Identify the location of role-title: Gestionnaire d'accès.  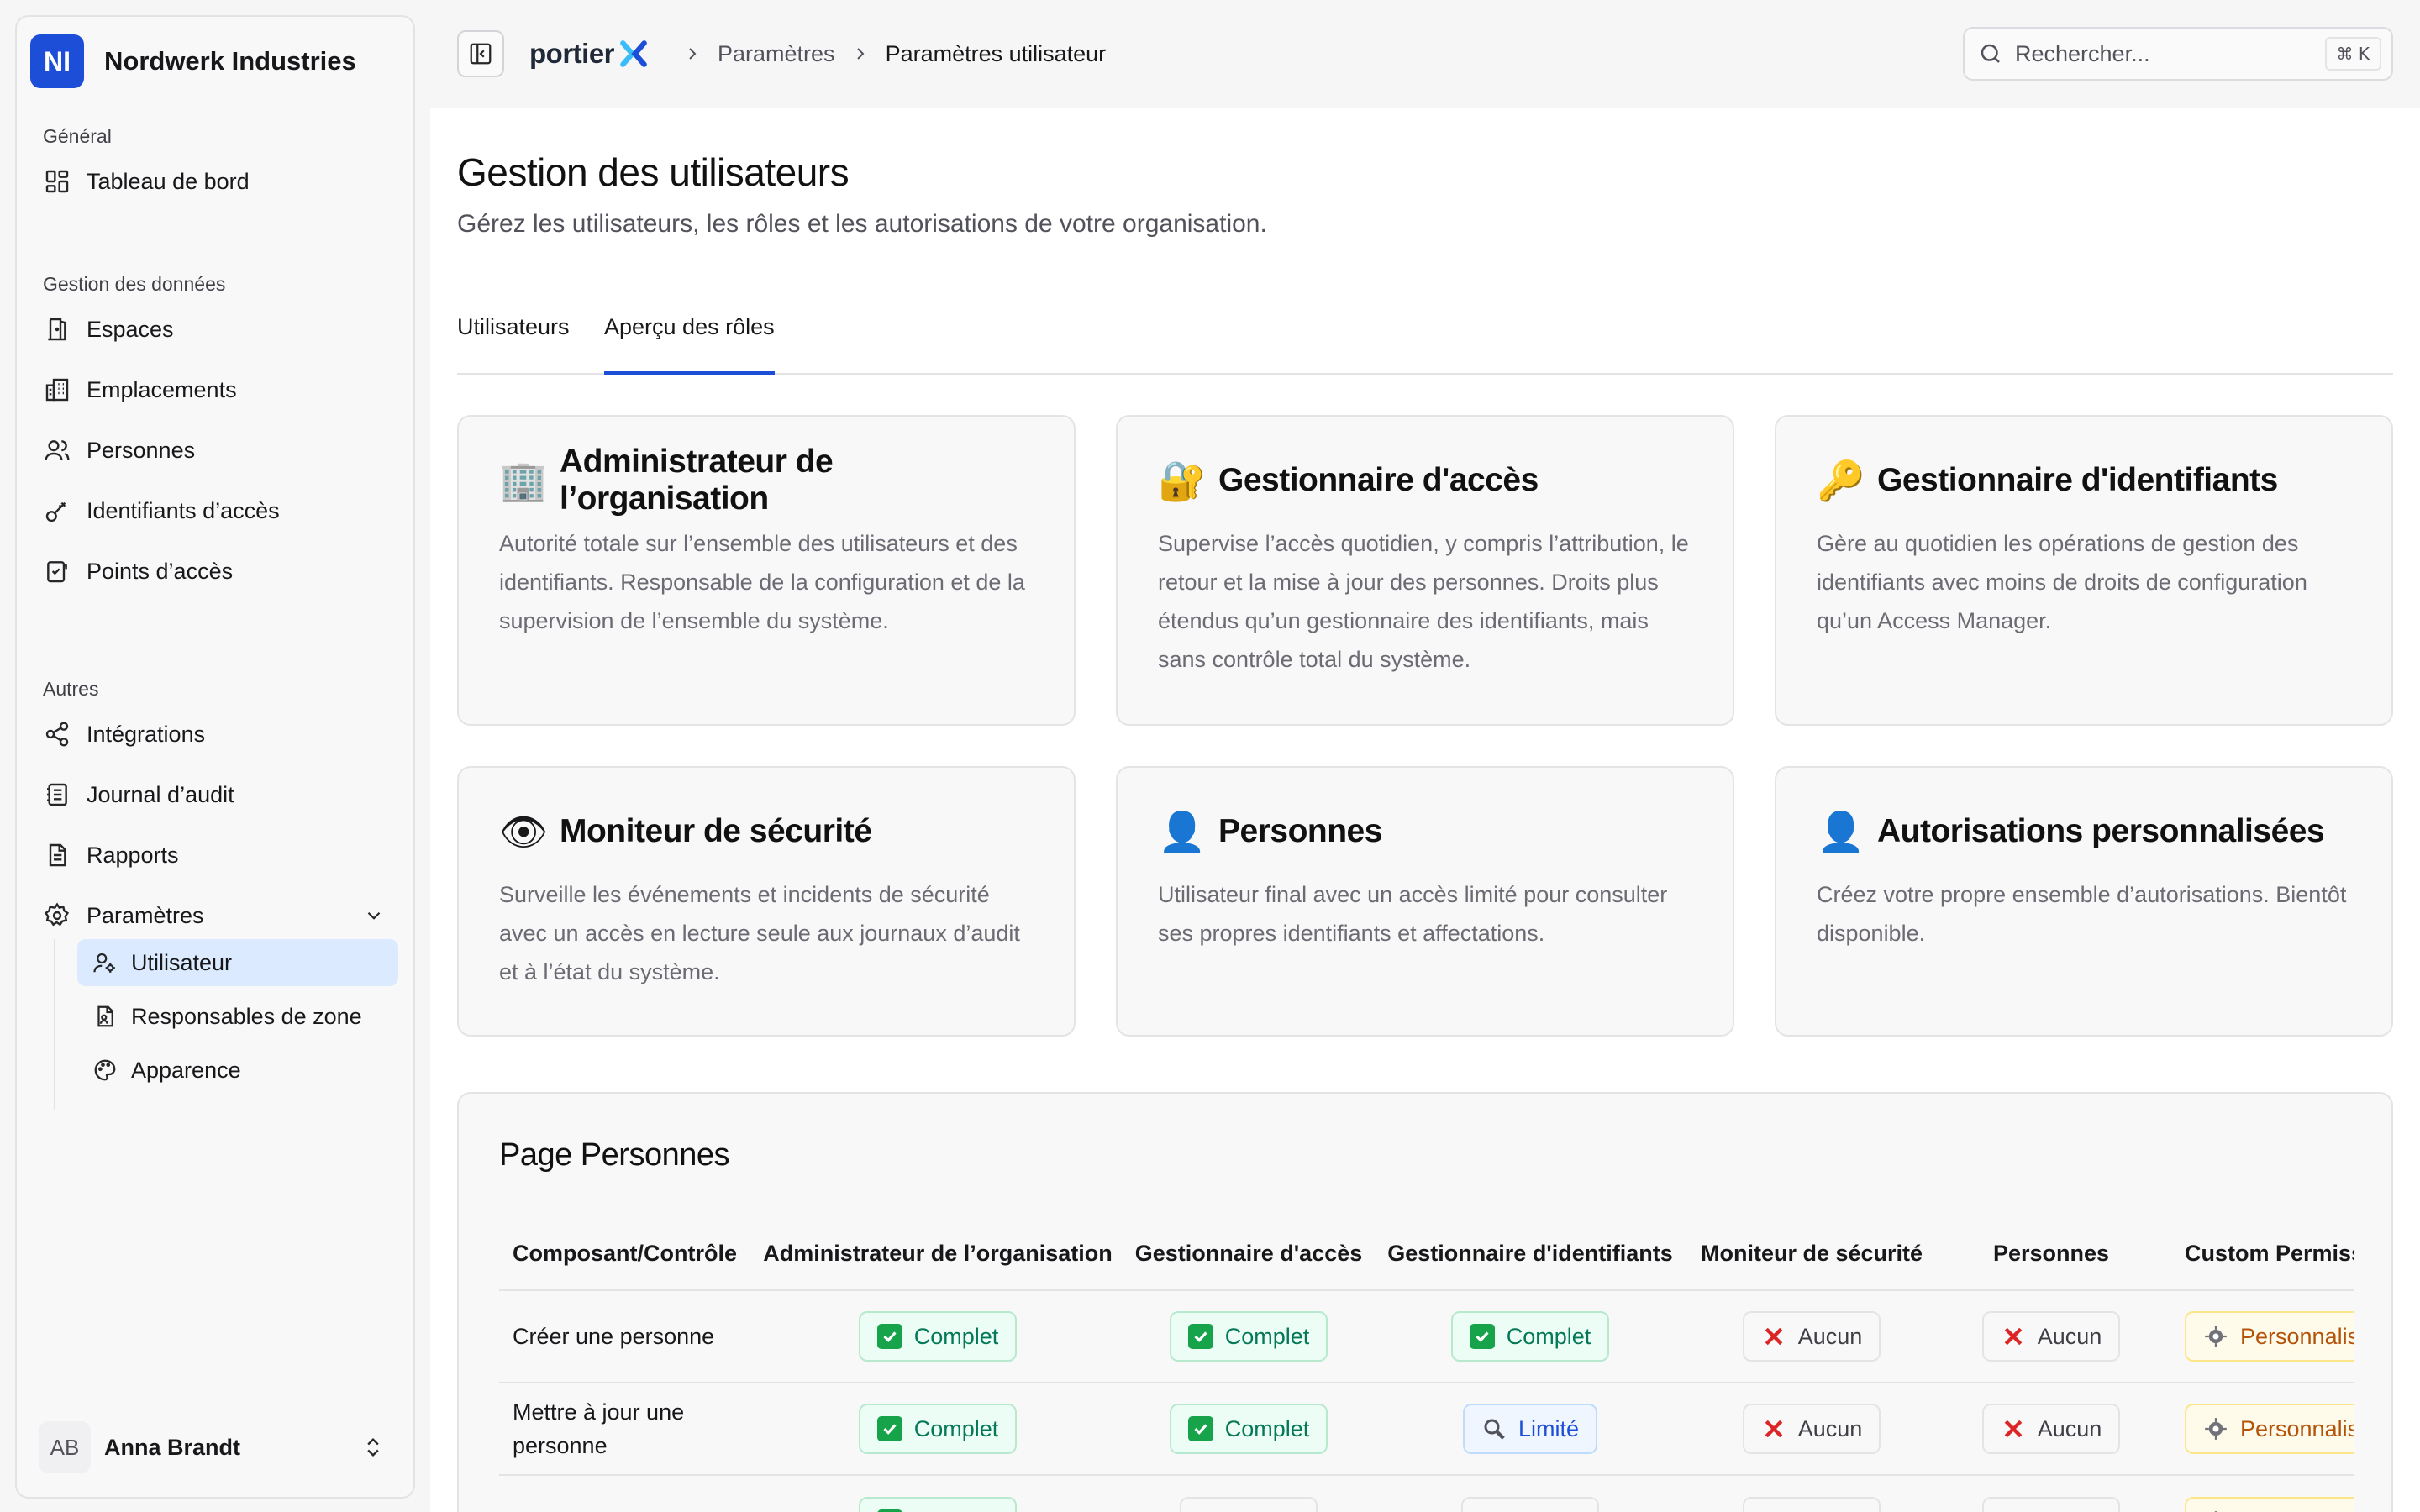
(1378, 480).